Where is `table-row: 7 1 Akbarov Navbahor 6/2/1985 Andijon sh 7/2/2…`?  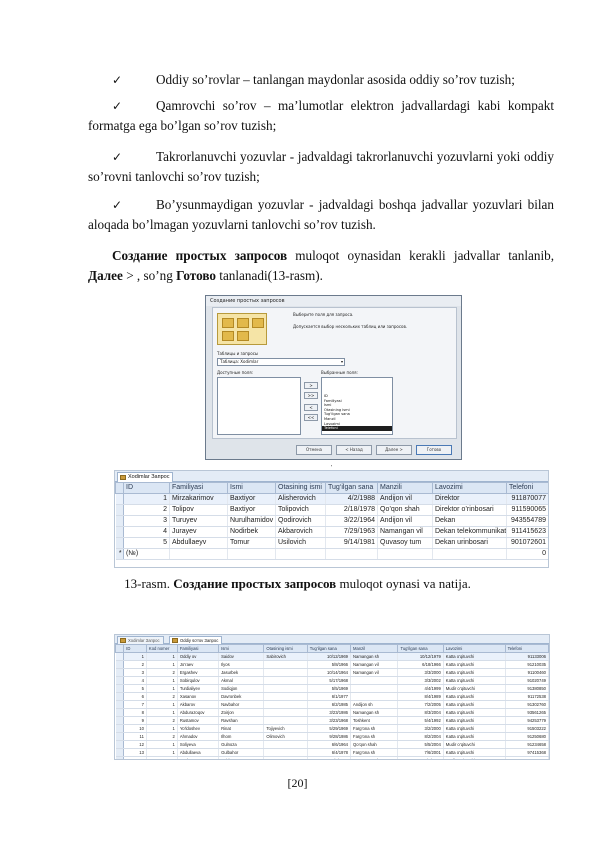
table-row: 7 1 Akbarov Navbahor 6/2/1985 Andijon sh 7/2/2… is located at coordinates (332, 704).